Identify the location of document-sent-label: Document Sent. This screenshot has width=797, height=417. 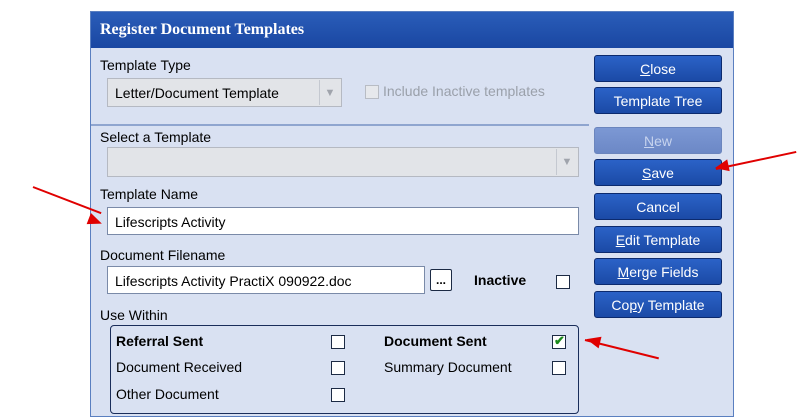
(435, 341).